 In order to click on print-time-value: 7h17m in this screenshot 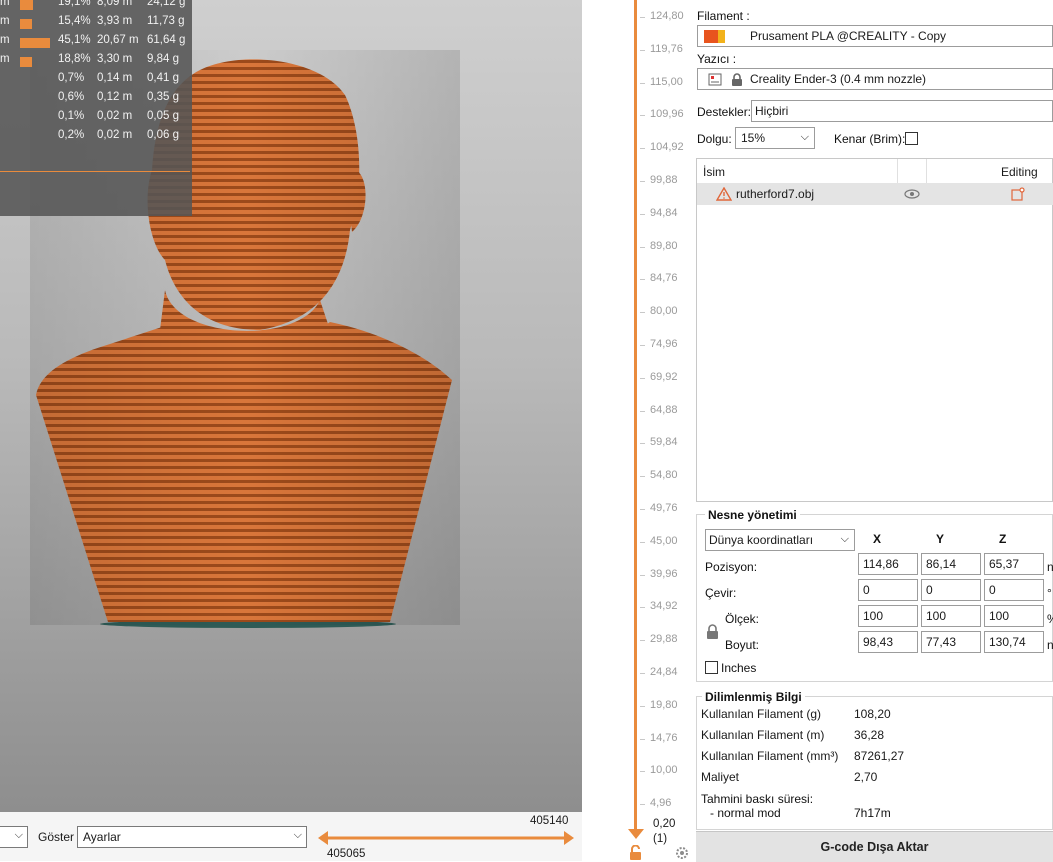, I will do `click(872, 813)`.